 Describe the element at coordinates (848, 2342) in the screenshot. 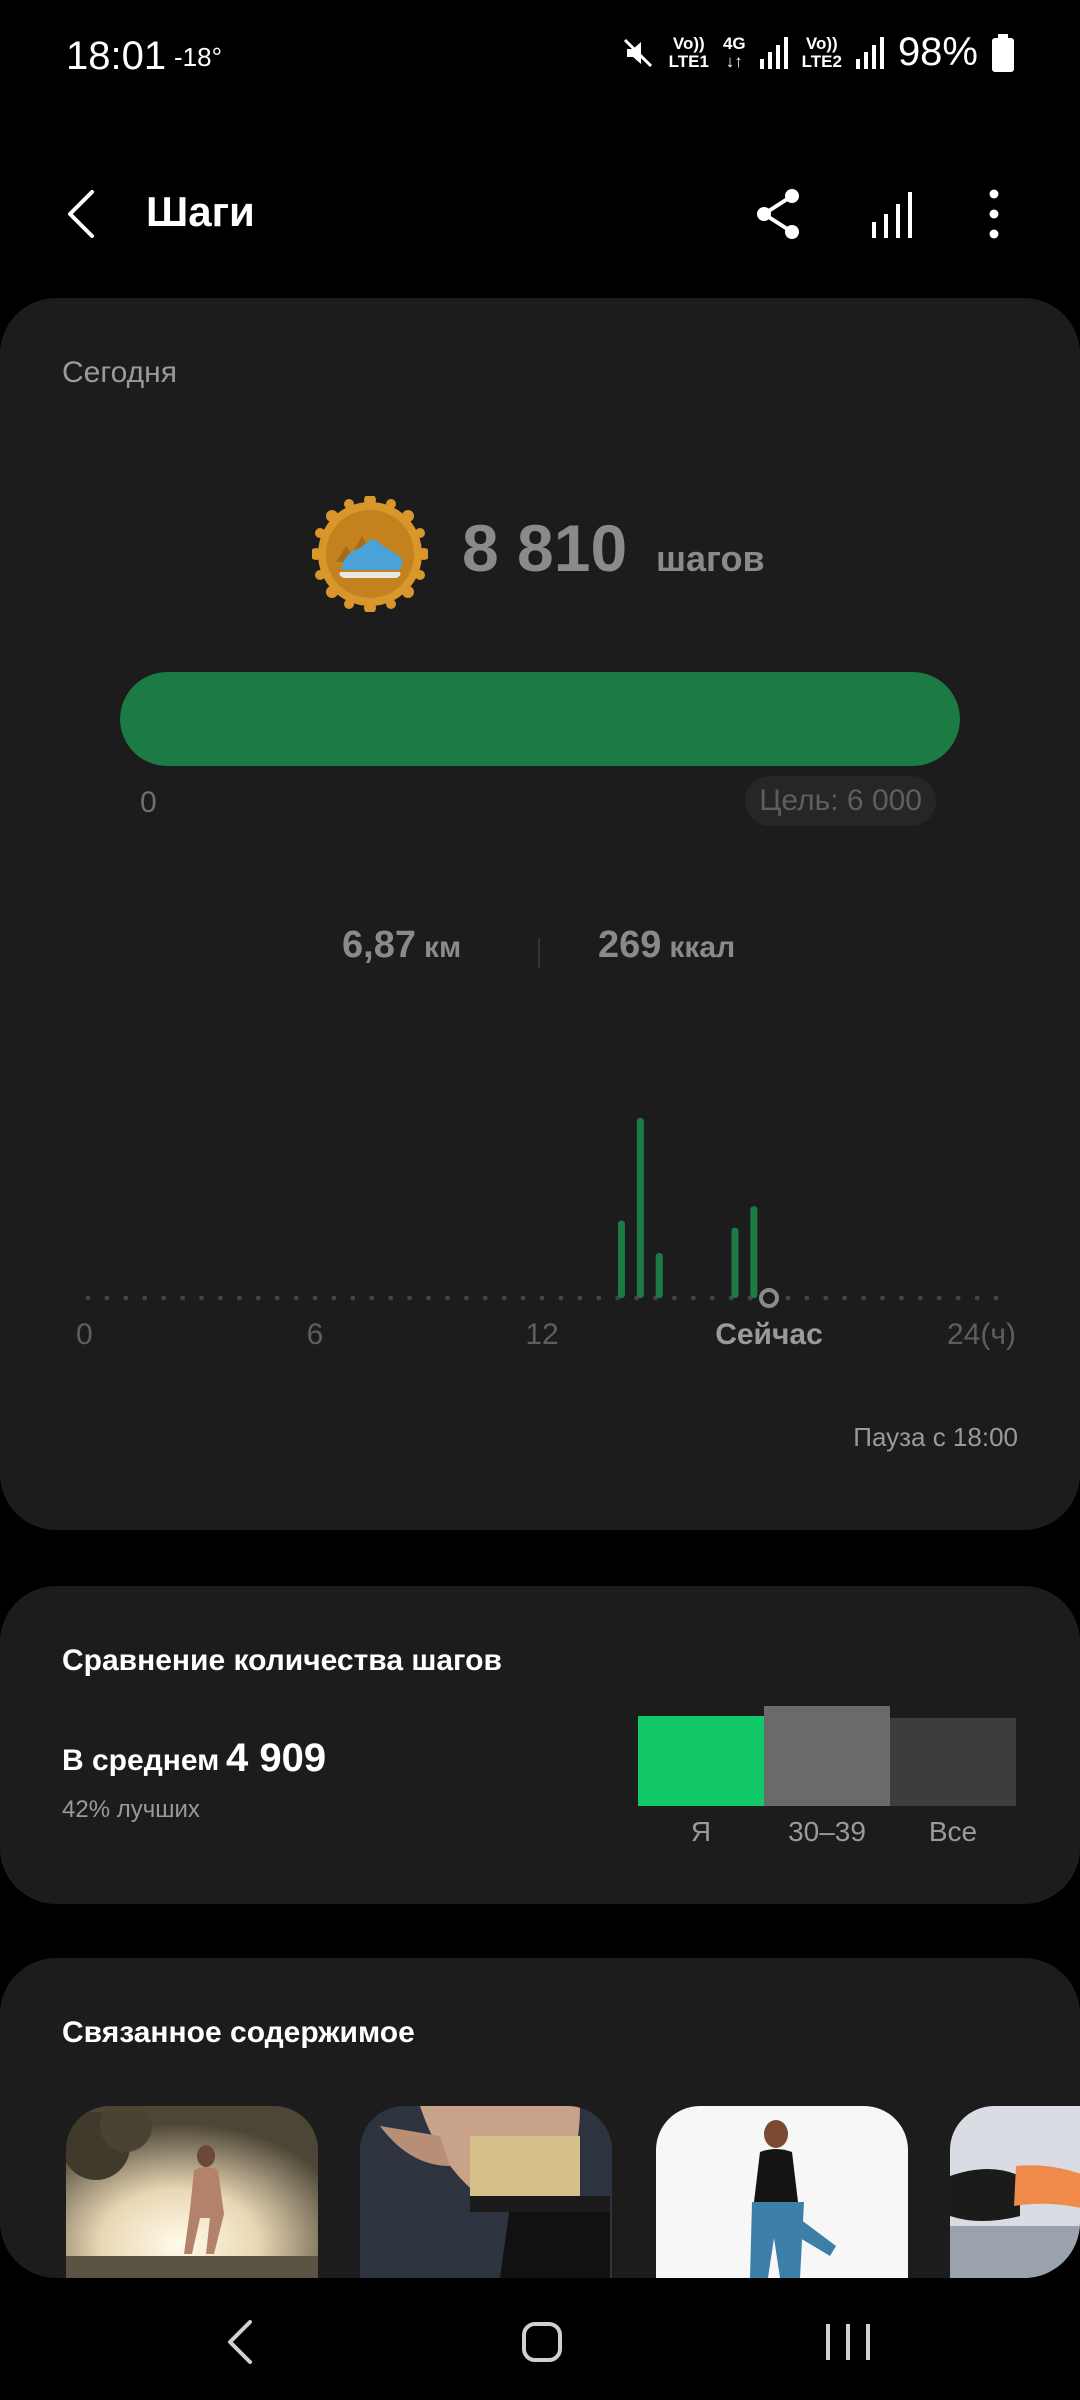

I see `nav-recents-icon` at that location.